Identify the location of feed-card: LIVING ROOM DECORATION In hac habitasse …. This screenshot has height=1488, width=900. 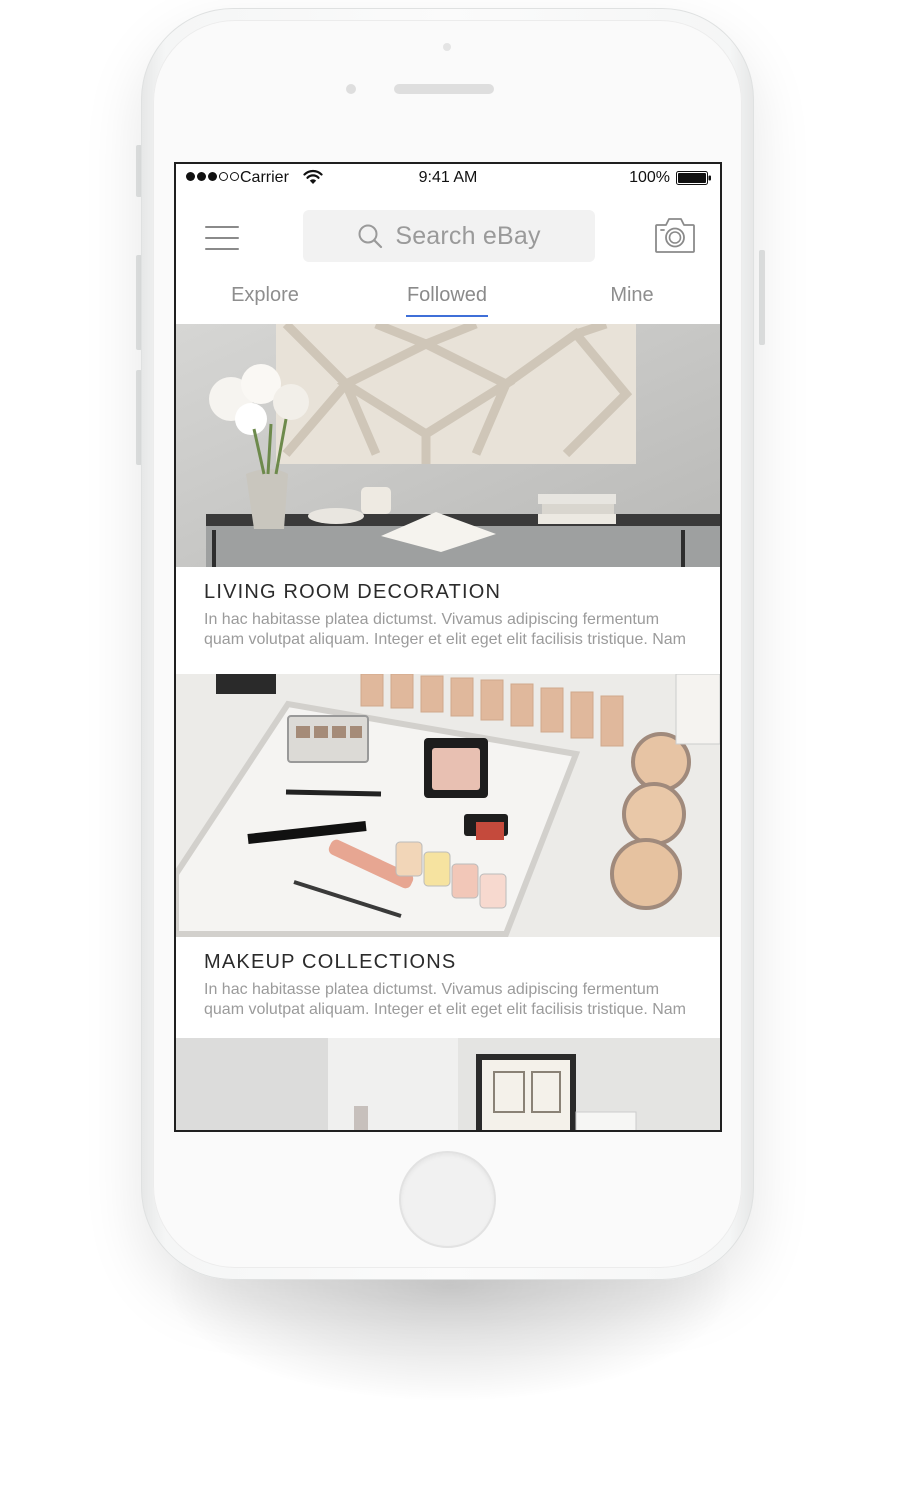
(448, 499).